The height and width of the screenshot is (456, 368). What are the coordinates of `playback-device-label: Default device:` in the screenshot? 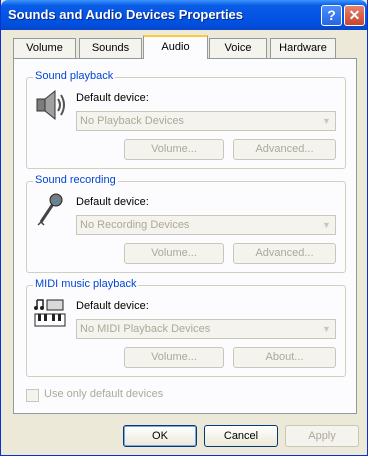 It's located at (112, 98).